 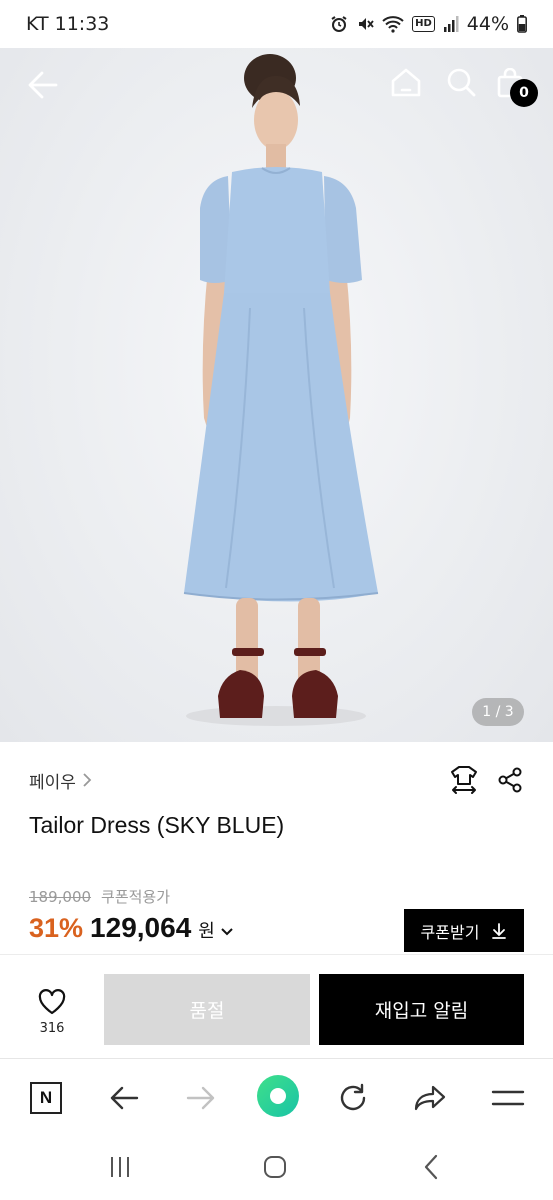 What do you see at coordinates (141, 927) in the screenshot?
I see `sale-price: 129,064` at bounding box center [141, 927].